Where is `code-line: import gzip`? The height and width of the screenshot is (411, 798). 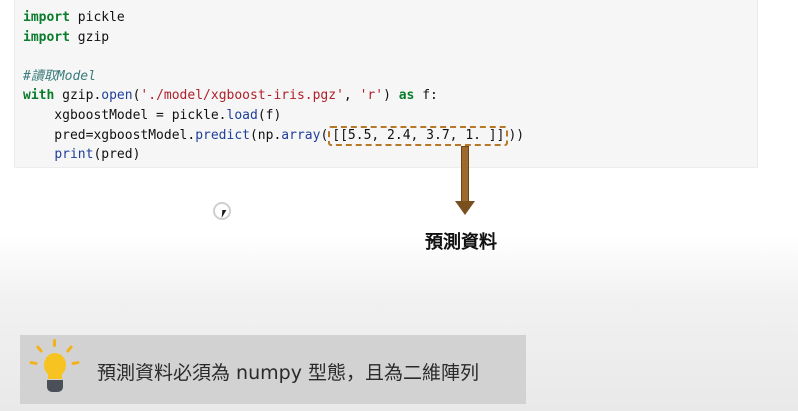
code-line: import gzip is located at coordinates (273, 38).